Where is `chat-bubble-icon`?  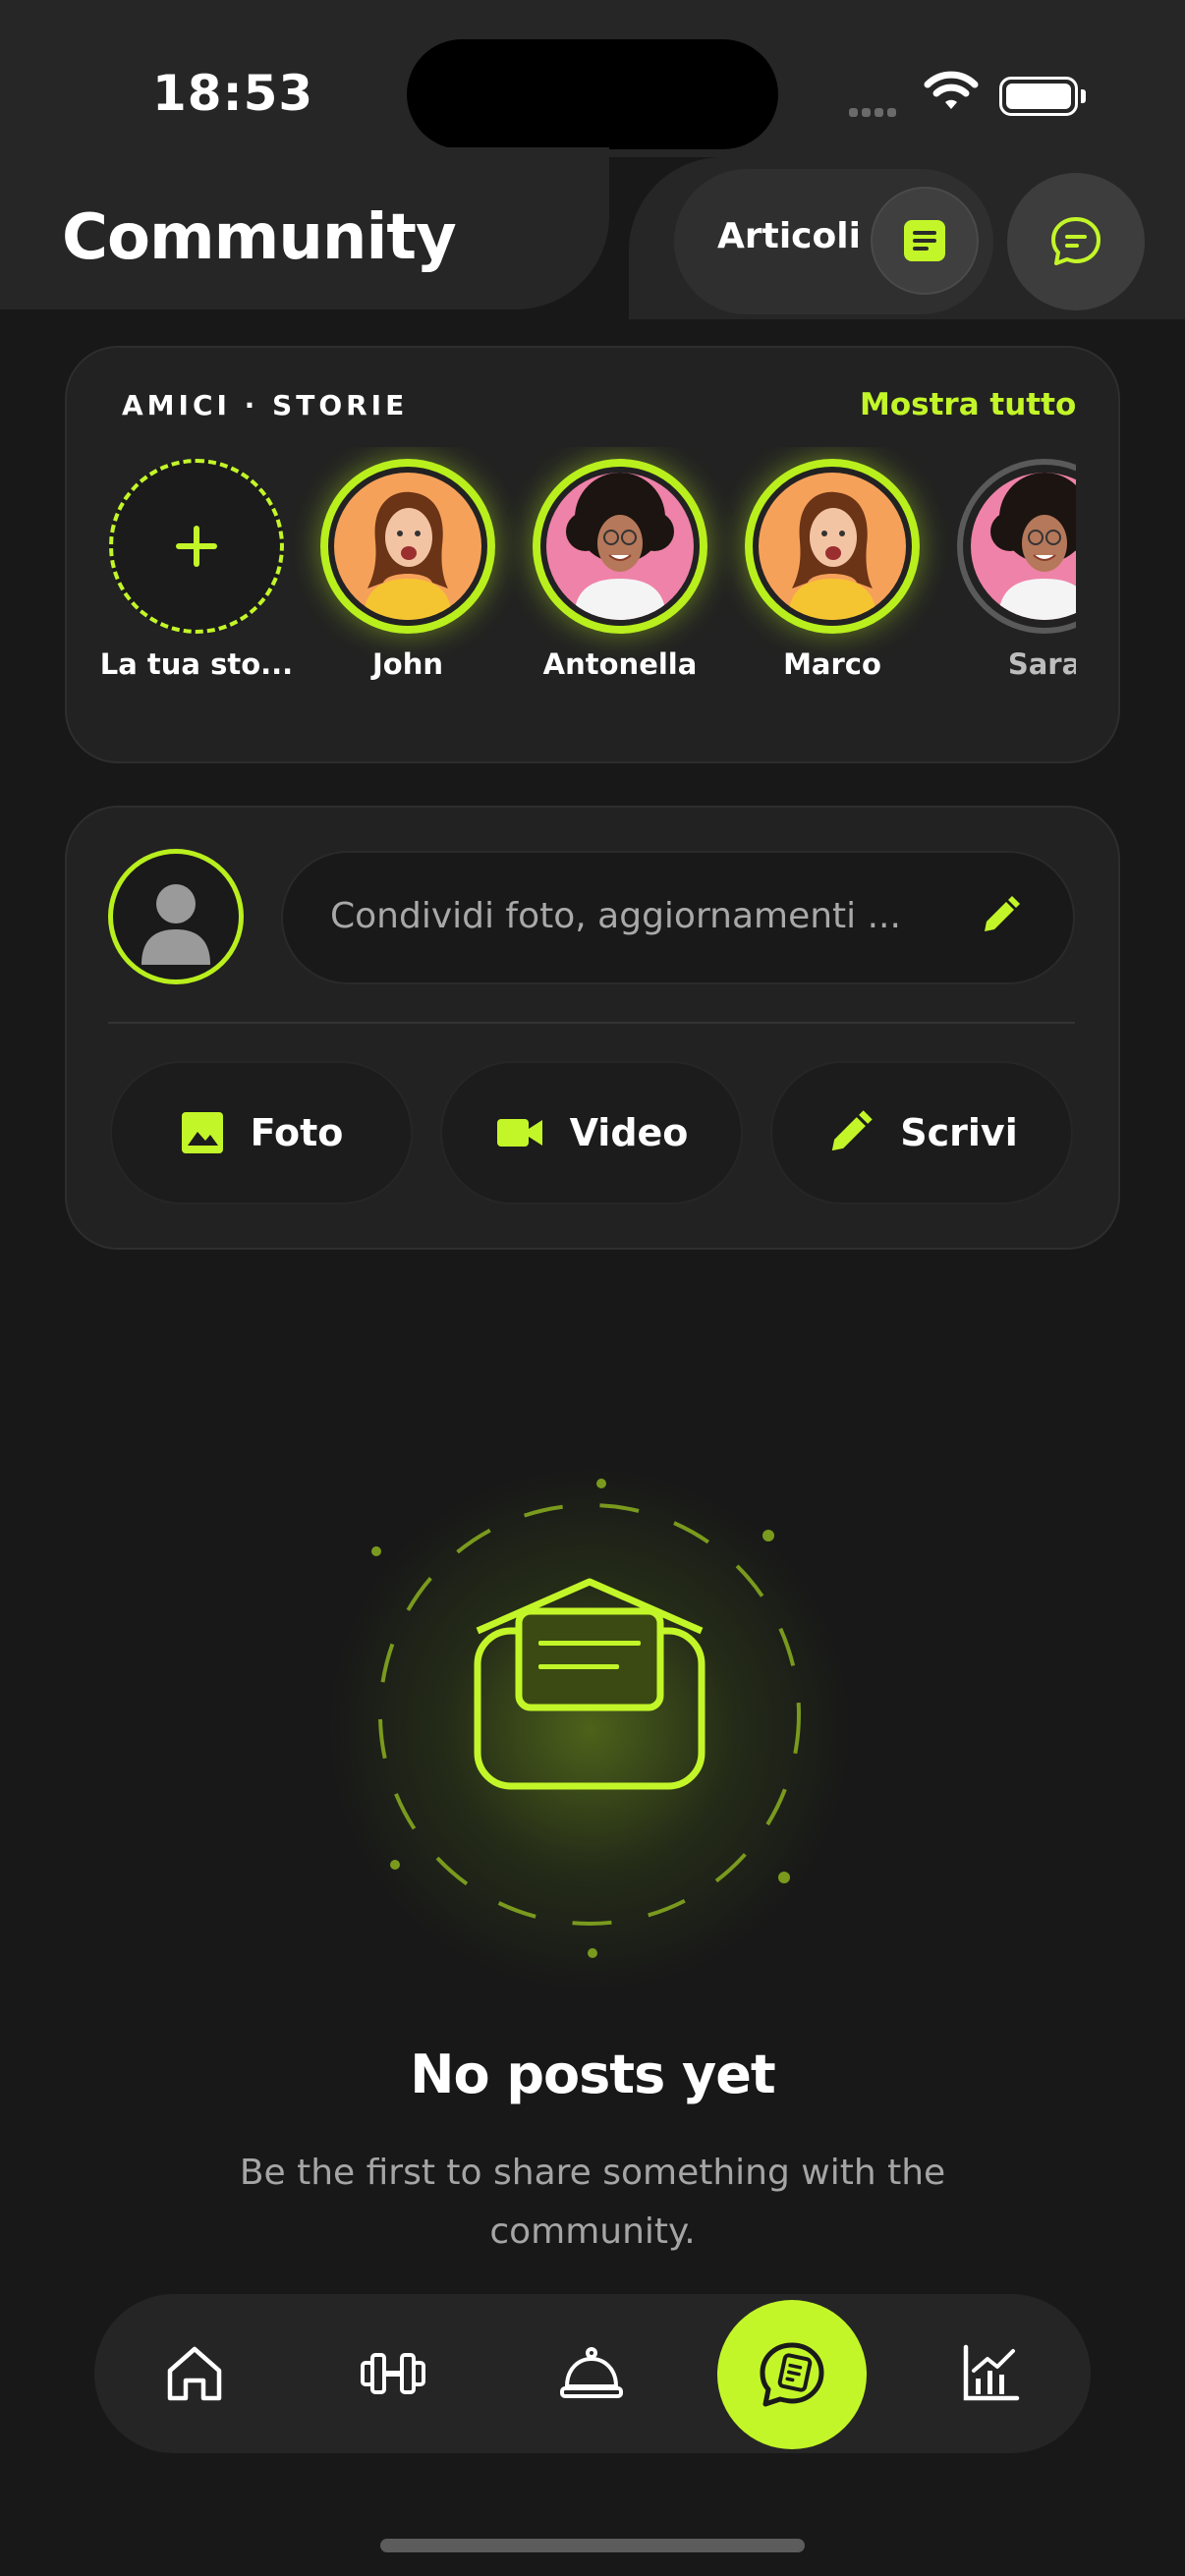
chat-bubble-icon is located at coordinates (1076, 241).